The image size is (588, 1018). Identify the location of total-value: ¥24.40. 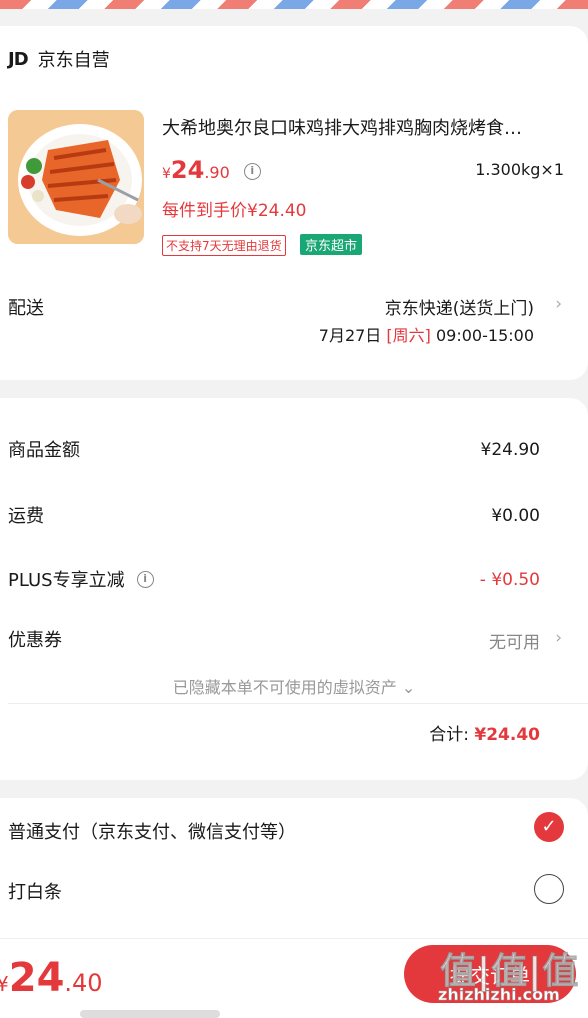
(507, 735).